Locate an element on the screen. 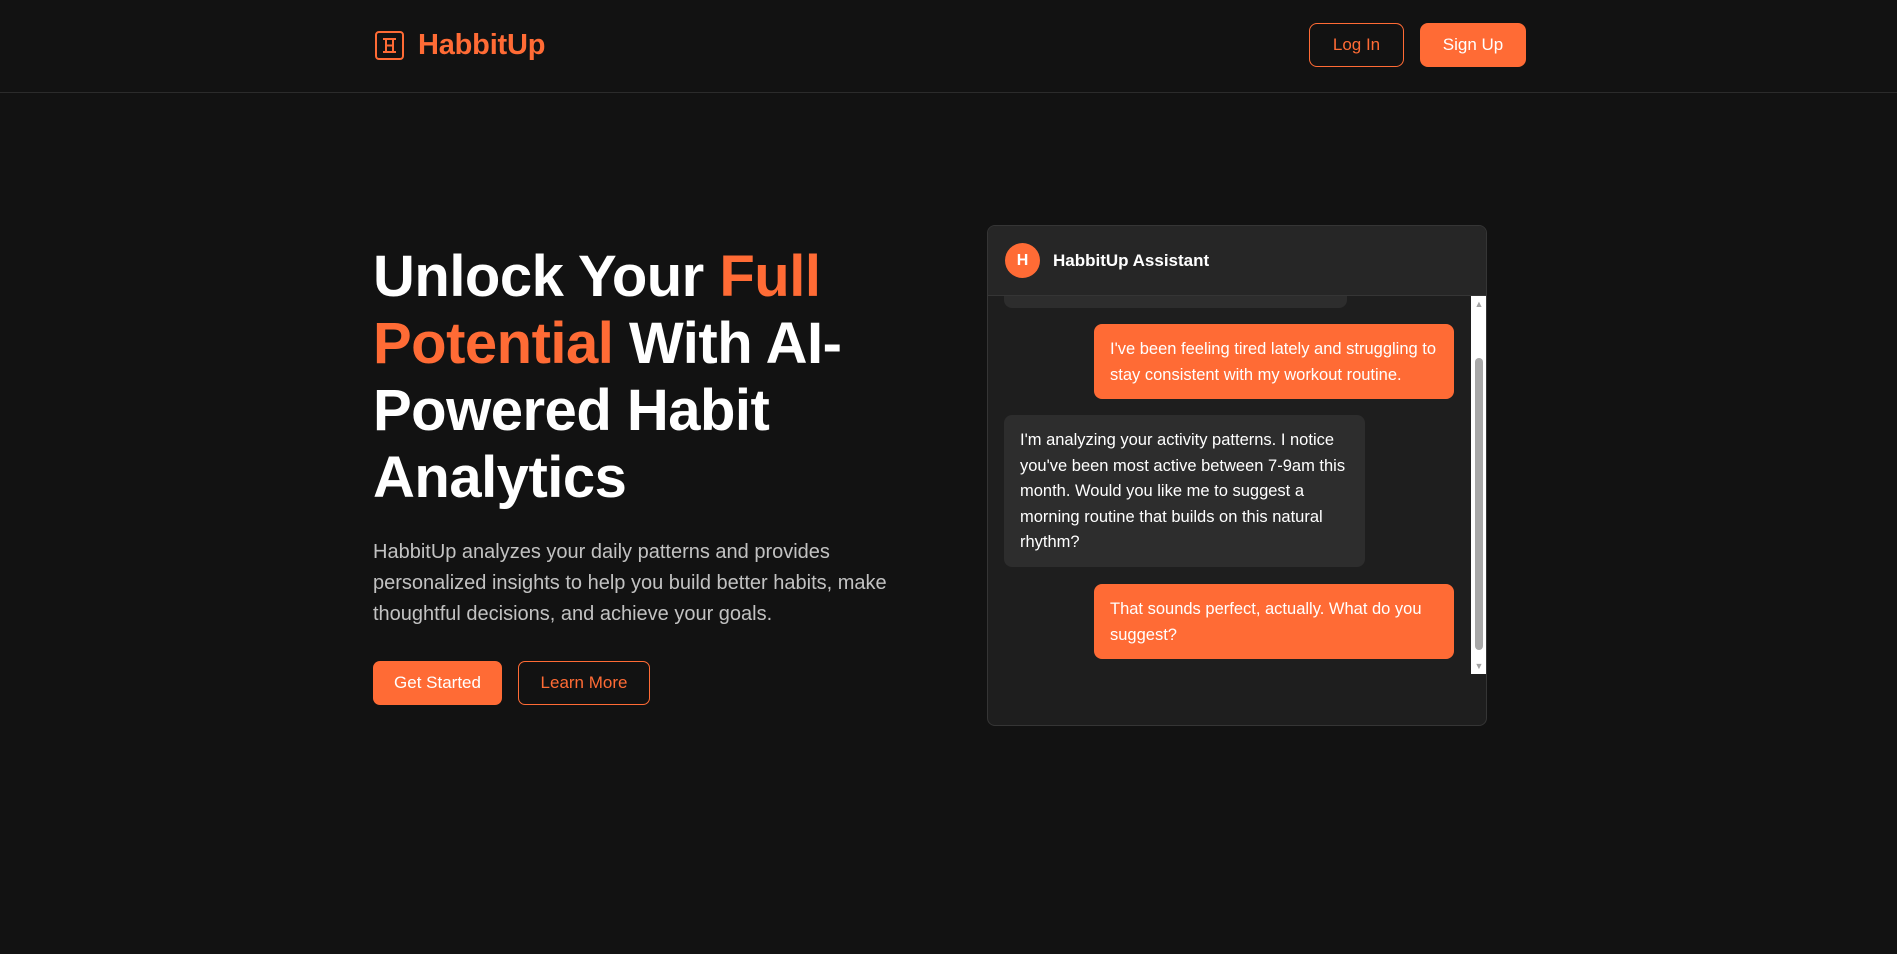 Image resolution: width=1897 pixels, height=954 pixels. chat-title: HabbitUp Assistant is located at coordinates (1131, 260).